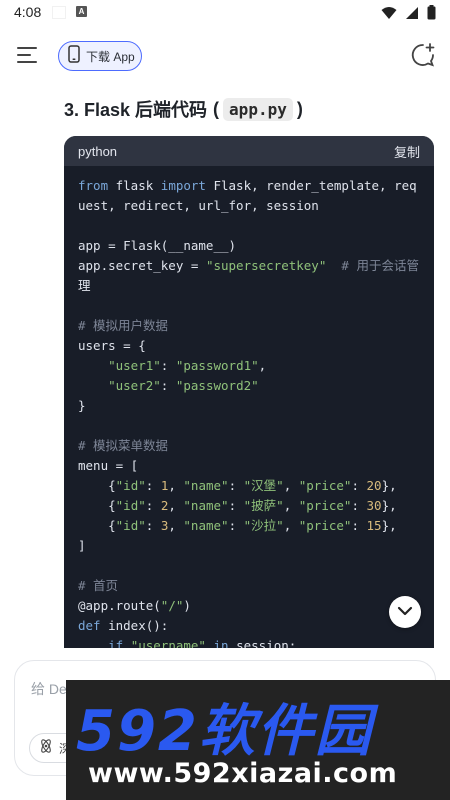 The height and width of the screenshot is (800, 450). What do you see at coordinates (224, 731) in the screenshot?
I see `watermark-logo-text: 592软件园` at bounding box center [224, 731].